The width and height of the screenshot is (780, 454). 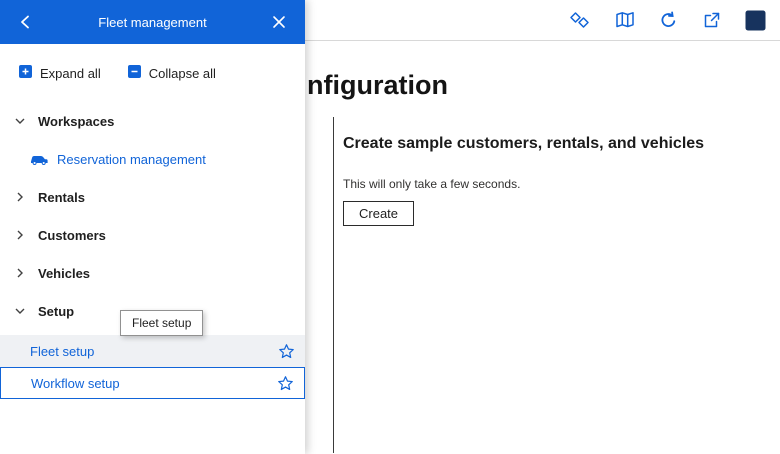 I want to click on tree-item-fleet-setup: Fleet setup, so click(x=152, y=351).